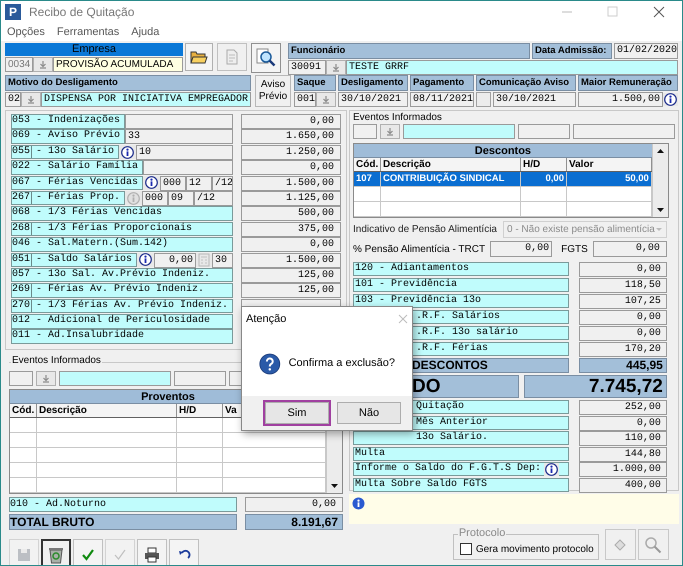  I want to click on checkbox-label: Gera movimento protocolo, so click(535, 549).